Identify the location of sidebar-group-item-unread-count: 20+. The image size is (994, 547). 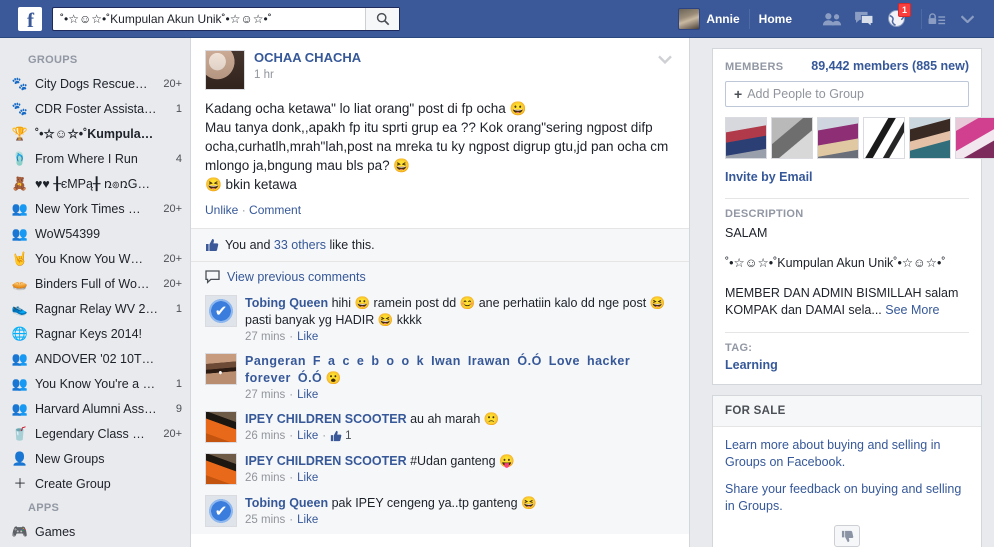
(172, 258).